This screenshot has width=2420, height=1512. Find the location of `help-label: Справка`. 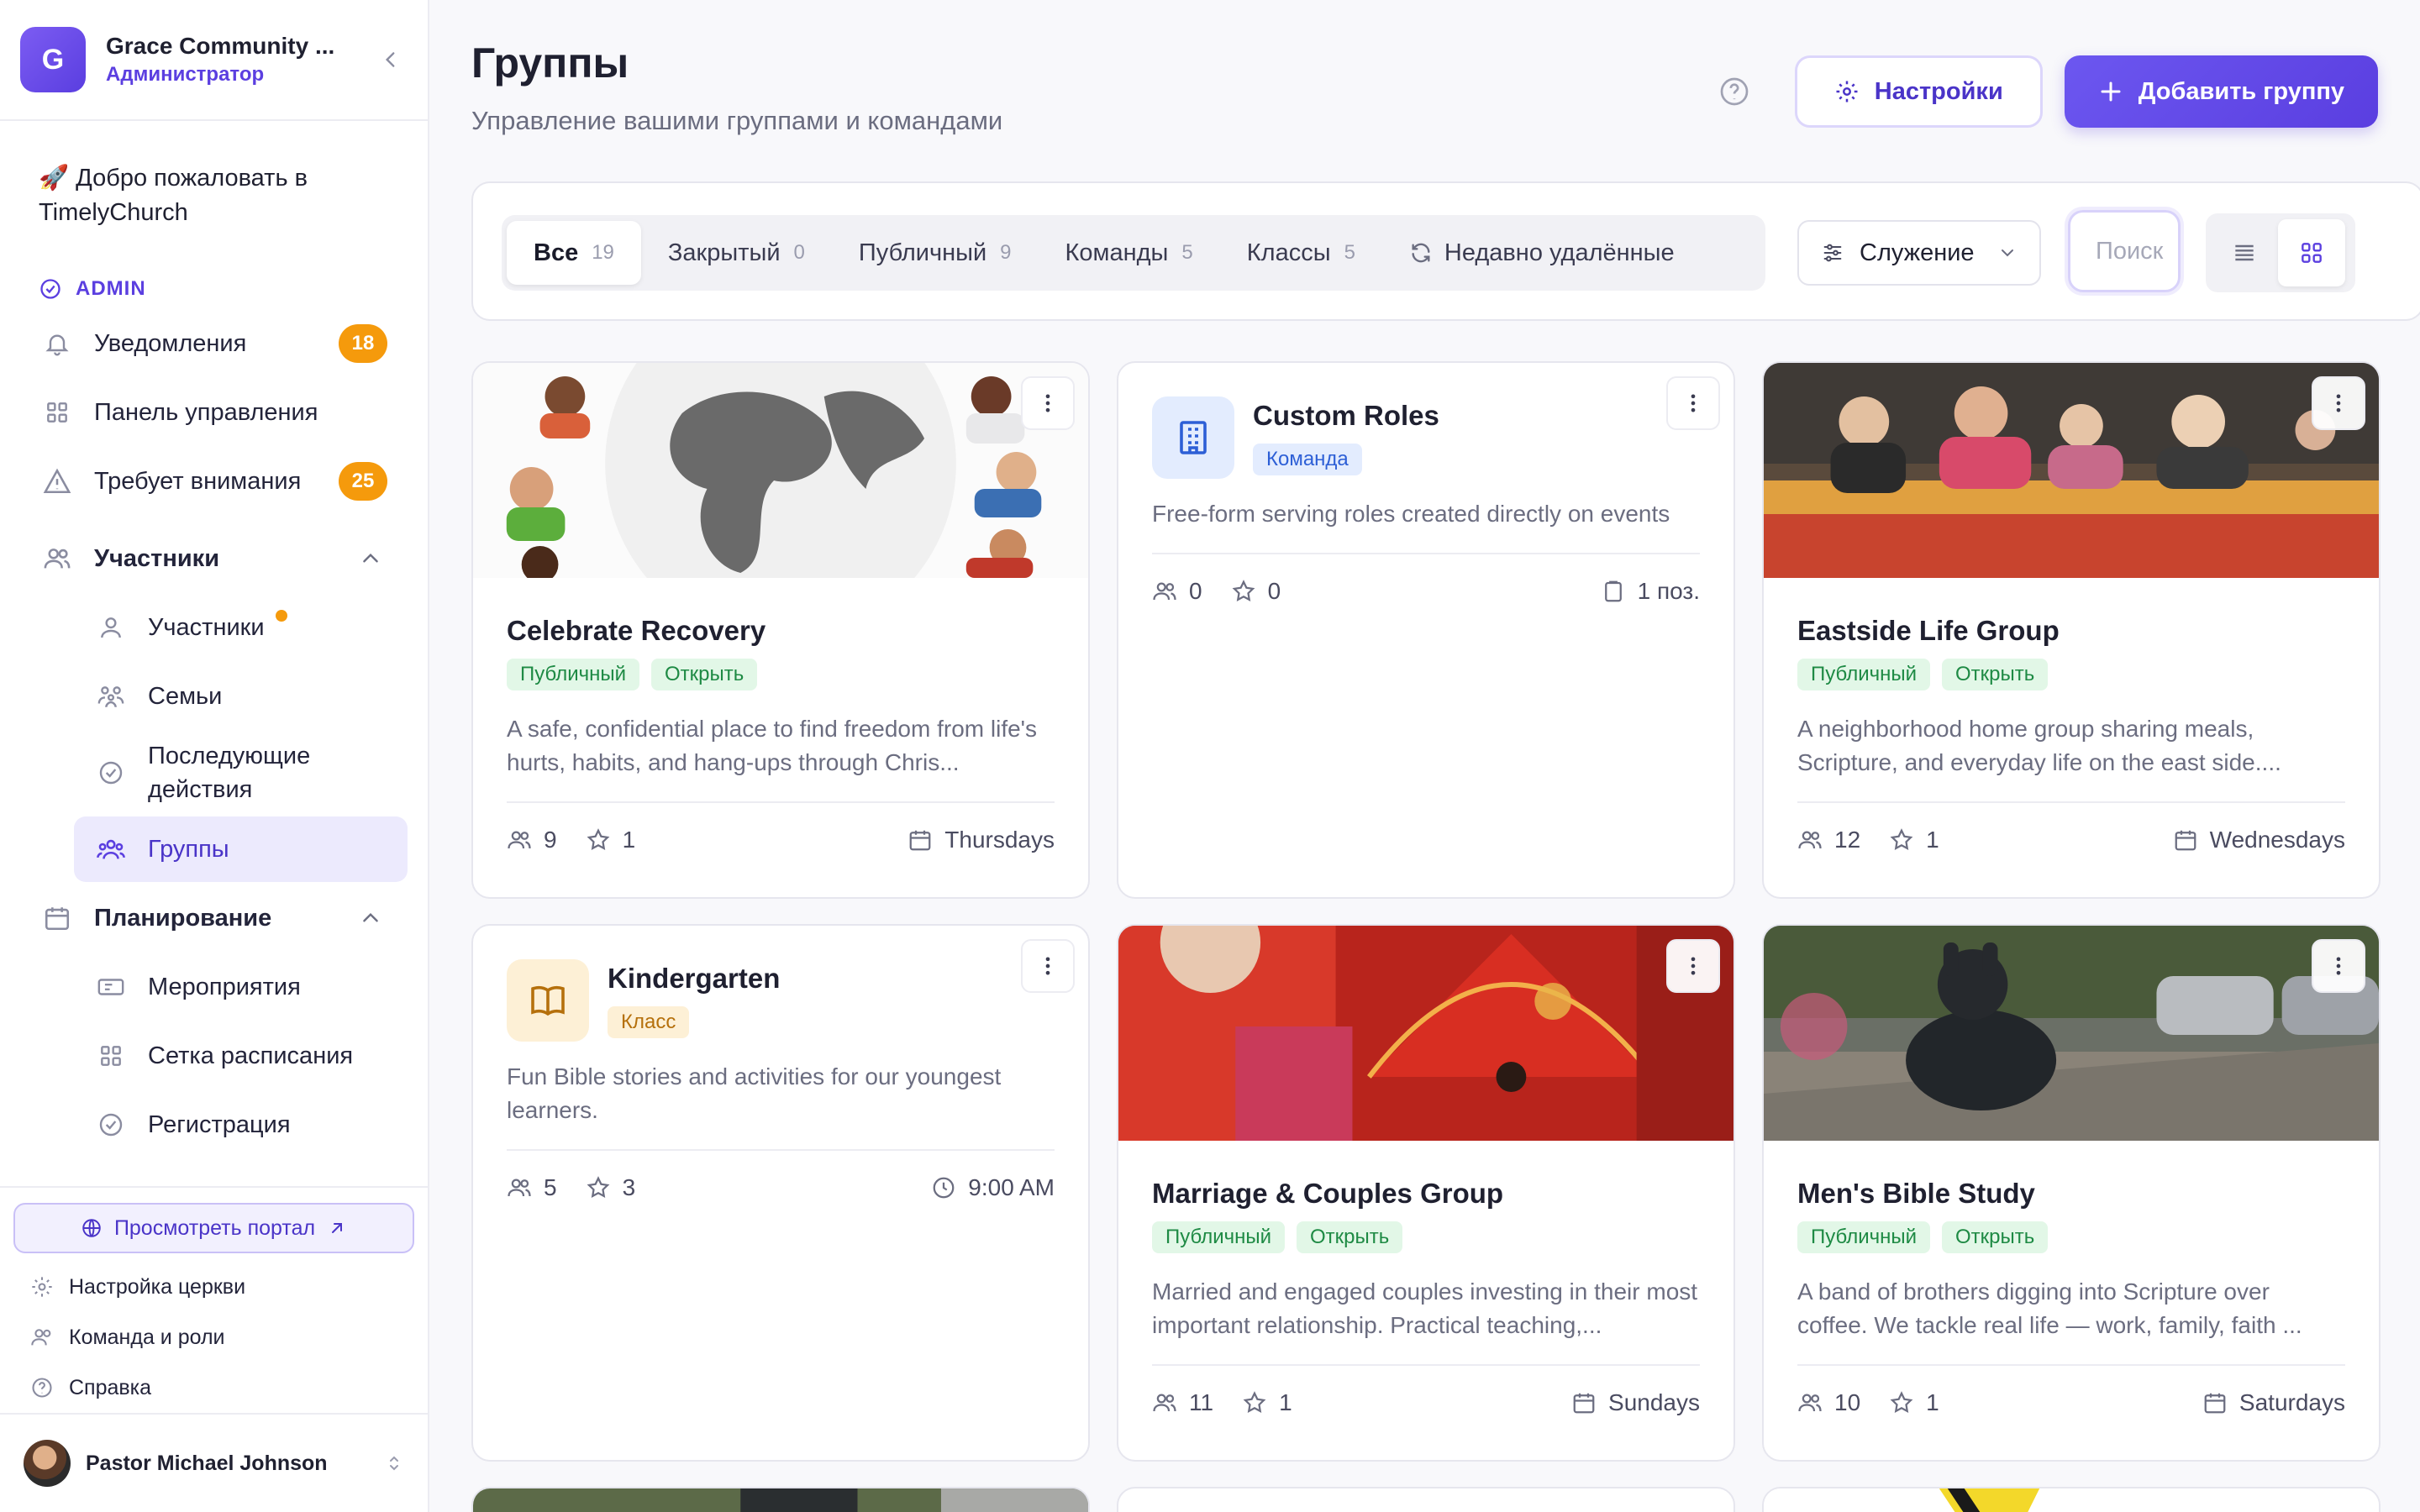

help-label: Справка is located at coordinates (110, 1387).